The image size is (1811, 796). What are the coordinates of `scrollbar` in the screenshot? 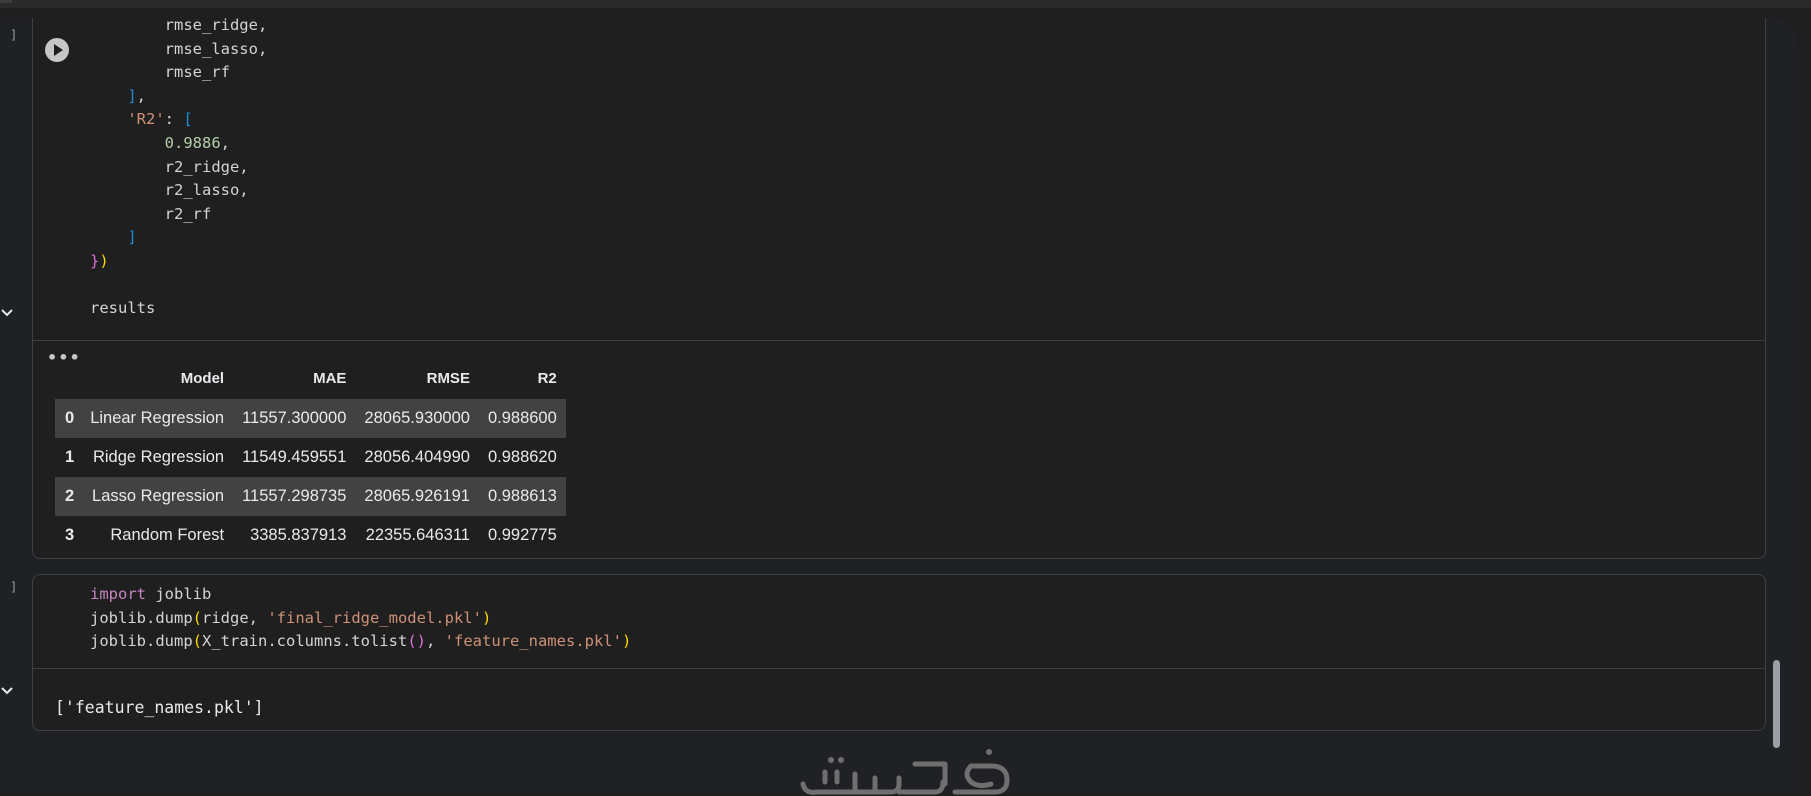 It's located at (1776, 704).